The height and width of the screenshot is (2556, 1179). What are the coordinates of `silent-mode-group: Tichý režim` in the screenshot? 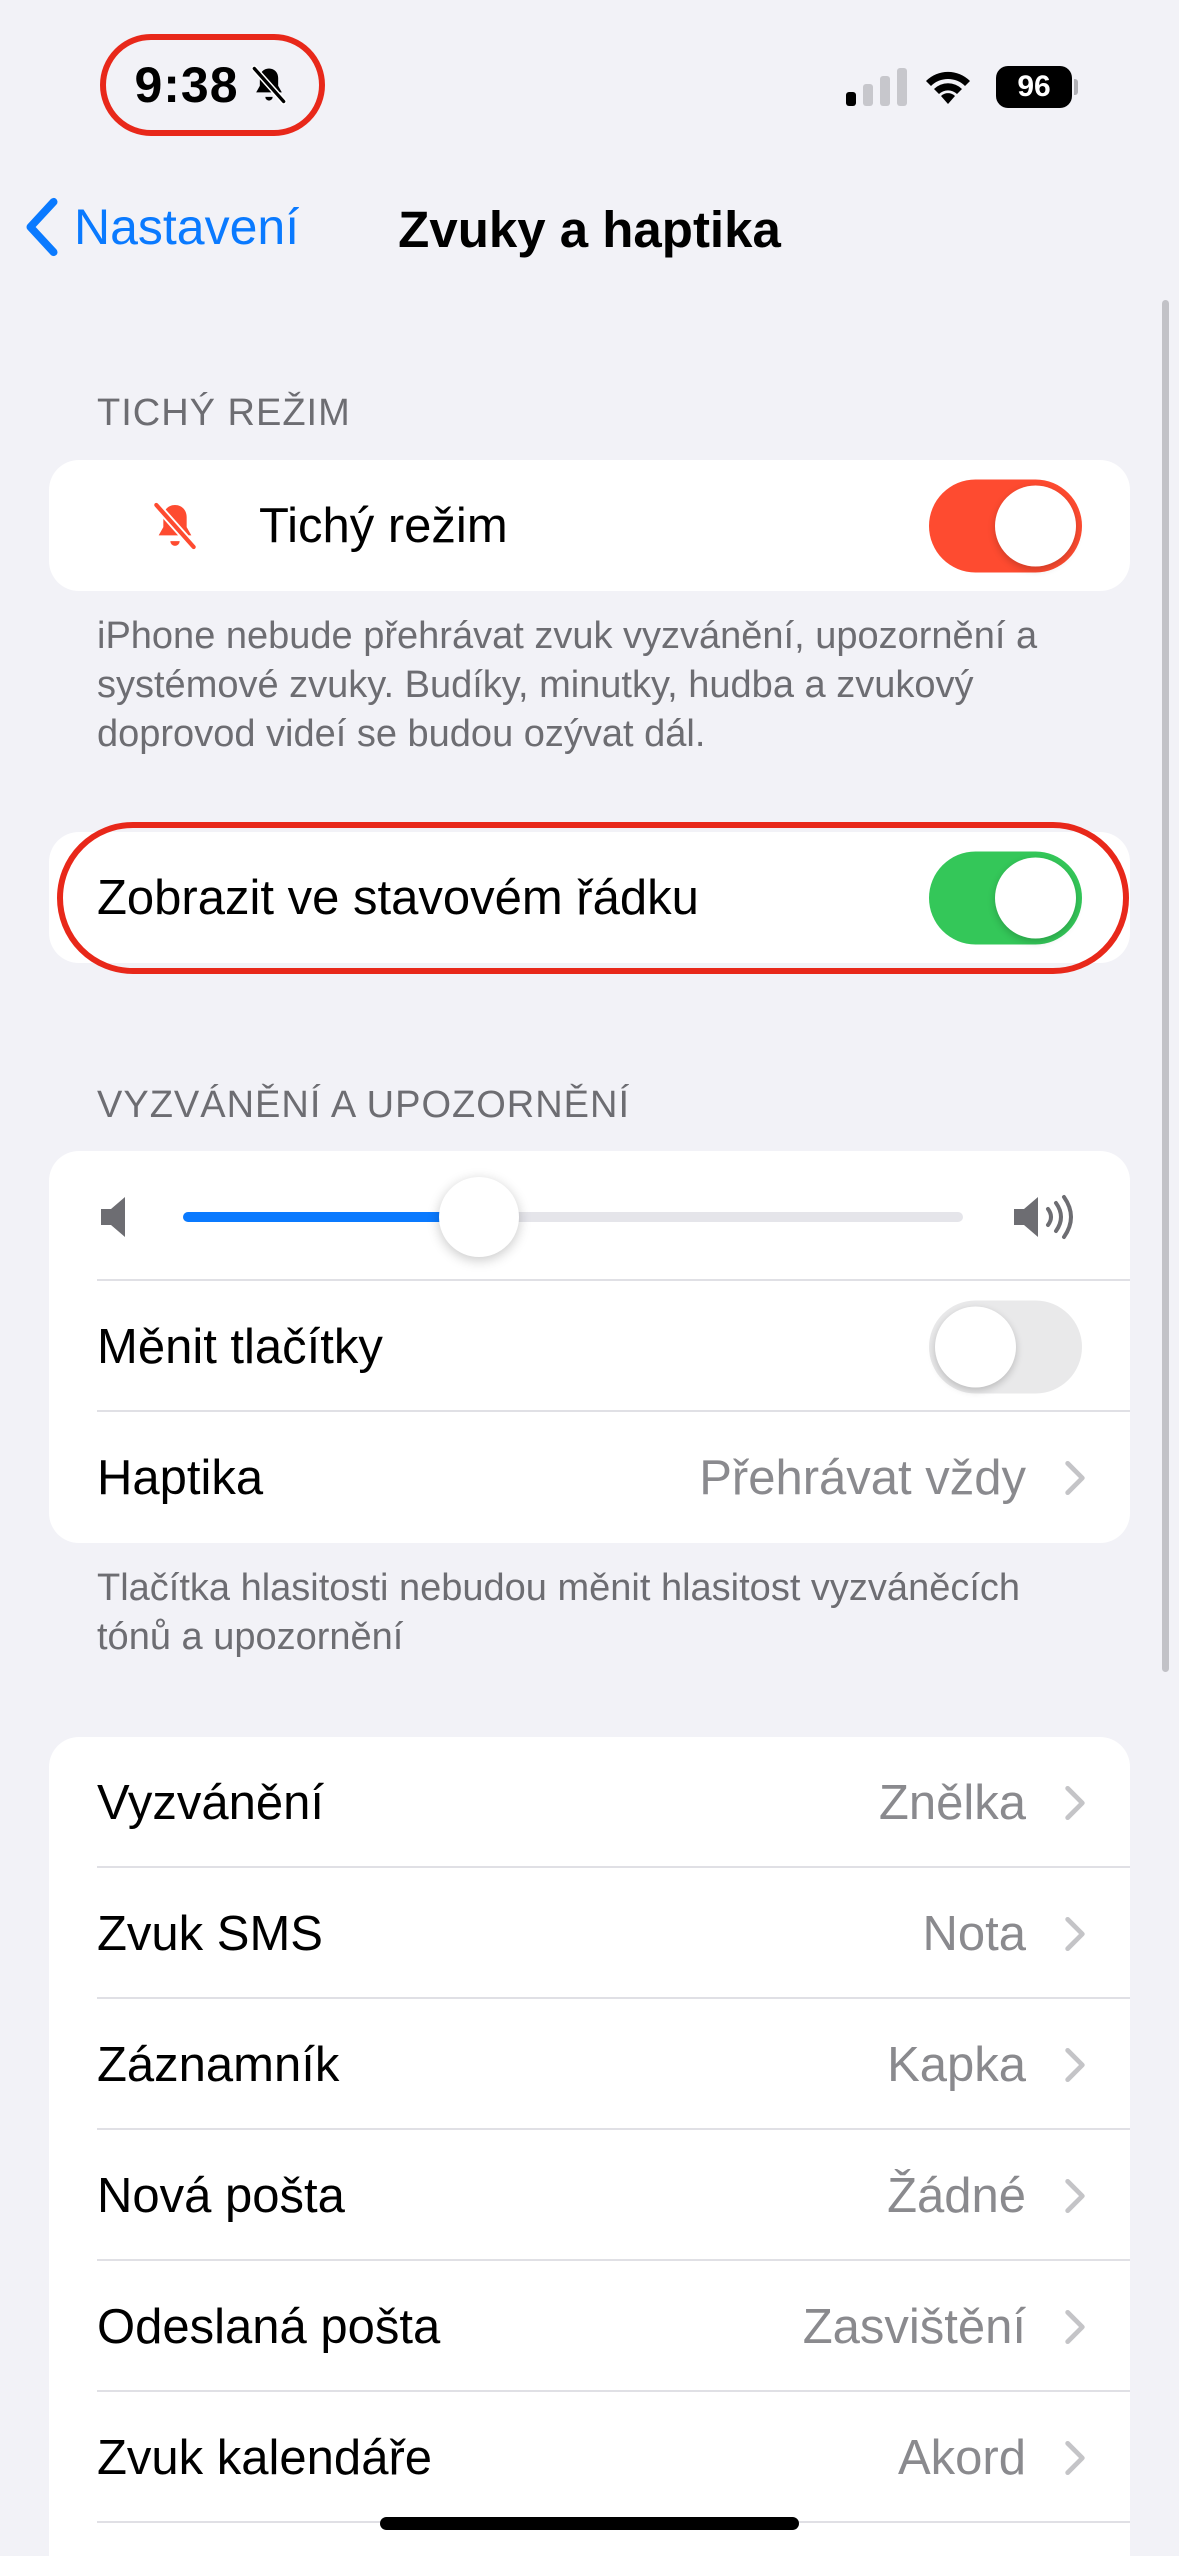 It's located at (589, 525).